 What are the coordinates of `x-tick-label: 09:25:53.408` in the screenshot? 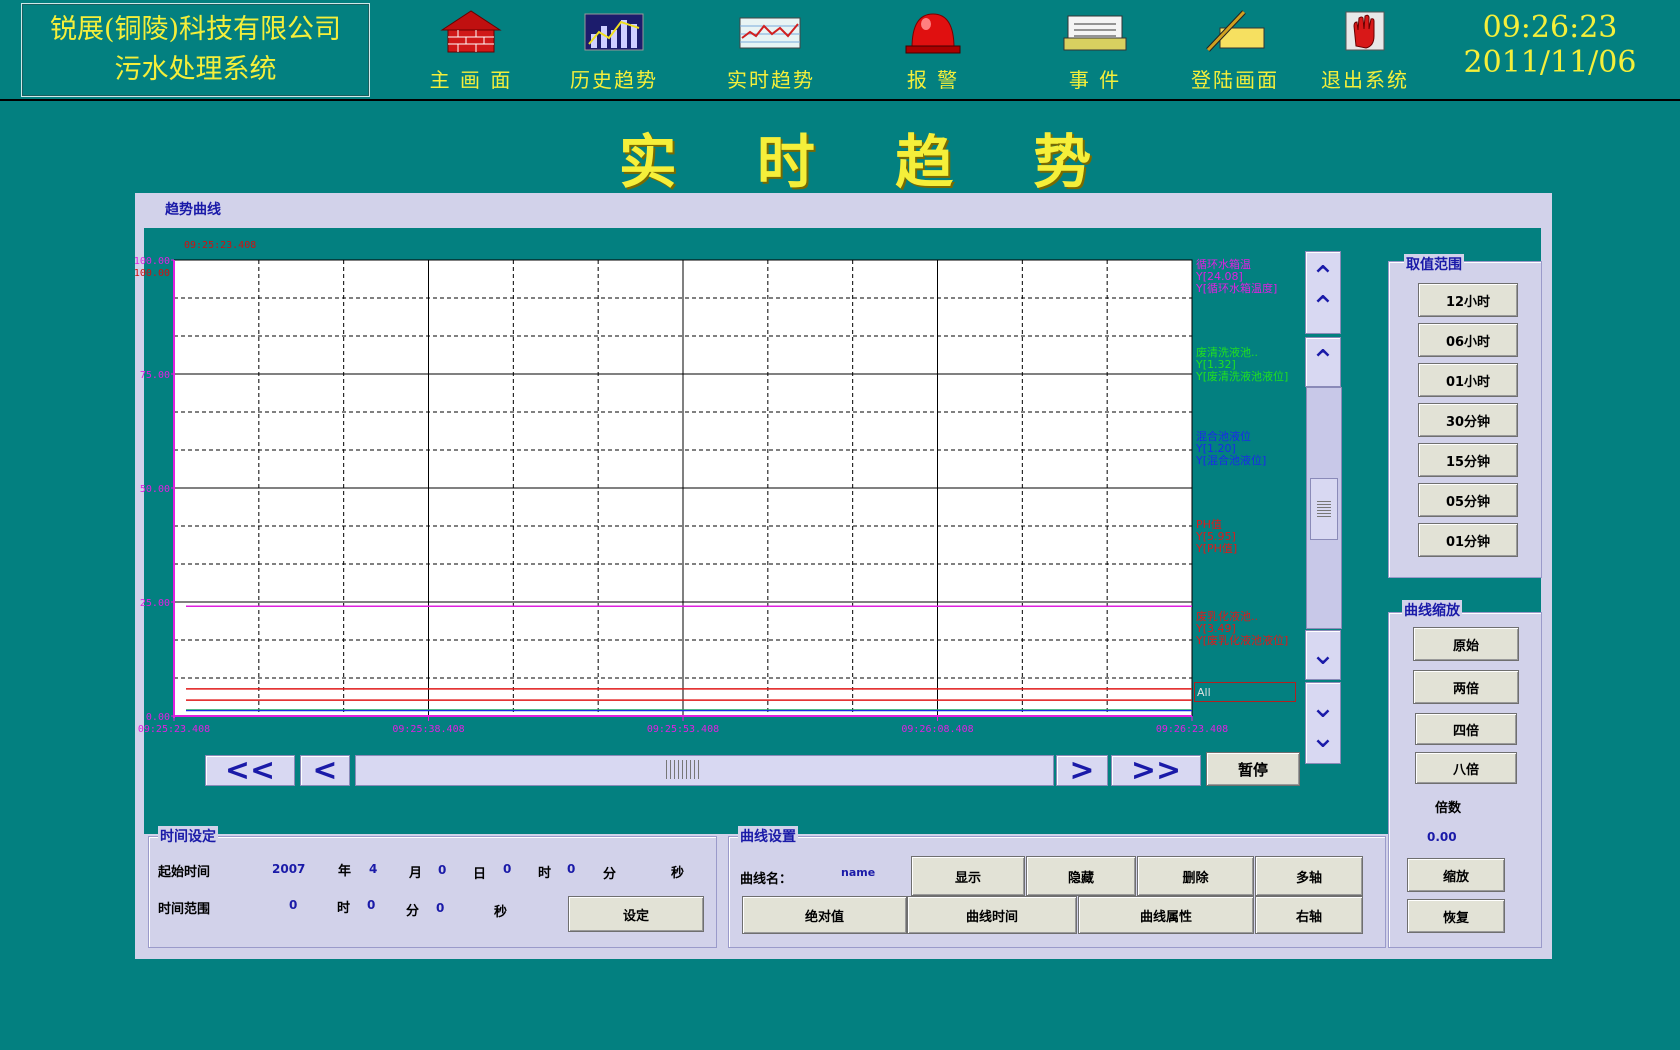 It's located at (683, 729).